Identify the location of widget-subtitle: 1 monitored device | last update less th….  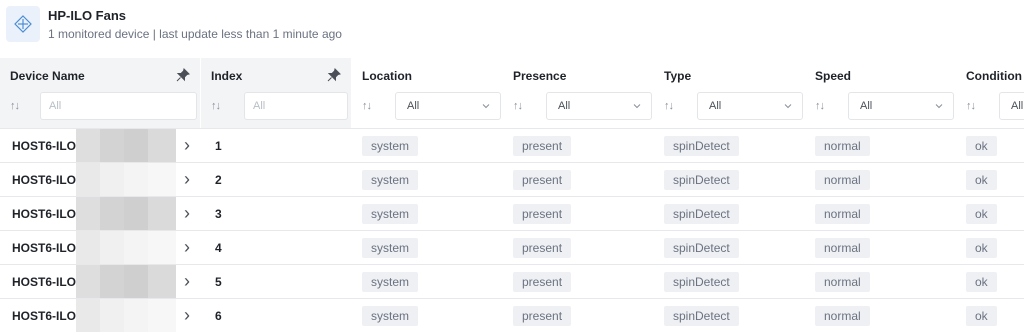
(195, 34).